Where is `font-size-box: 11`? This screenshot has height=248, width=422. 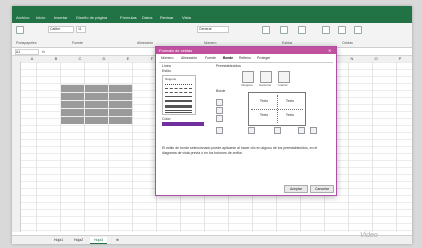 font-size-box: 11 is located at coordinates (81, 29).